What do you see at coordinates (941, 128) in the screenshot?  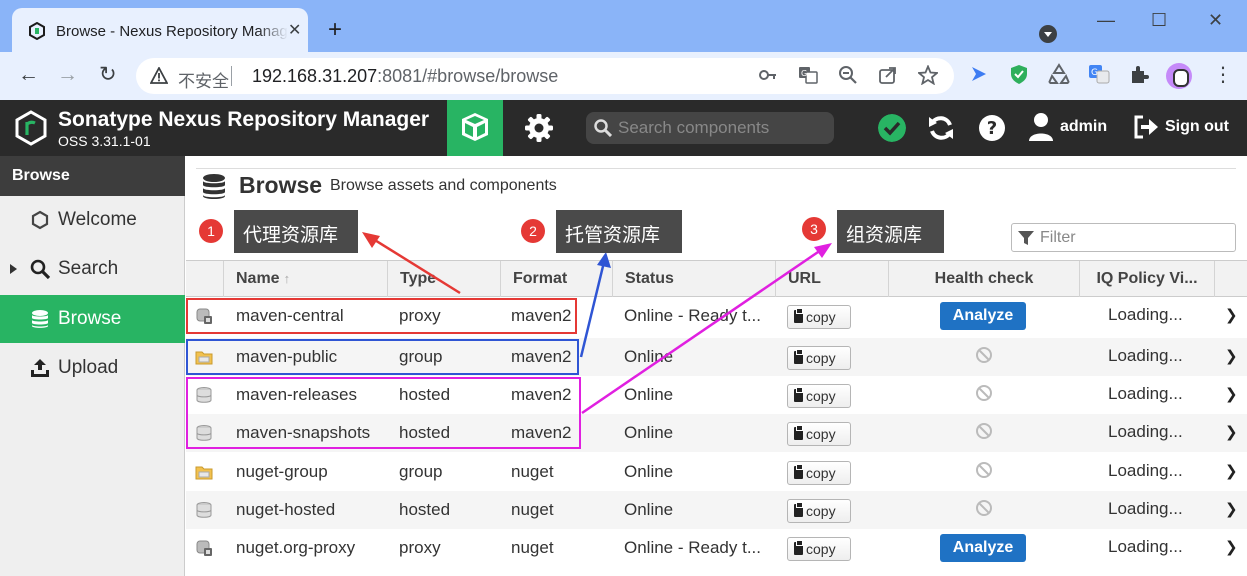 I see `refresh-icon` at bounding box center [941, 128].